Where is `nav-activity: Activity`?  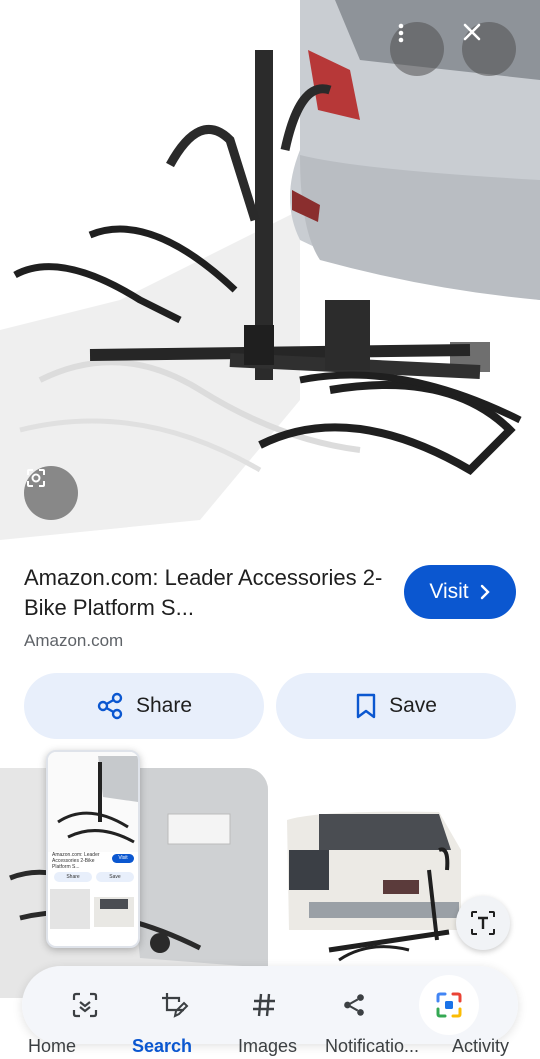
nav-activity: Activity is located at coordinates (480, 1046).